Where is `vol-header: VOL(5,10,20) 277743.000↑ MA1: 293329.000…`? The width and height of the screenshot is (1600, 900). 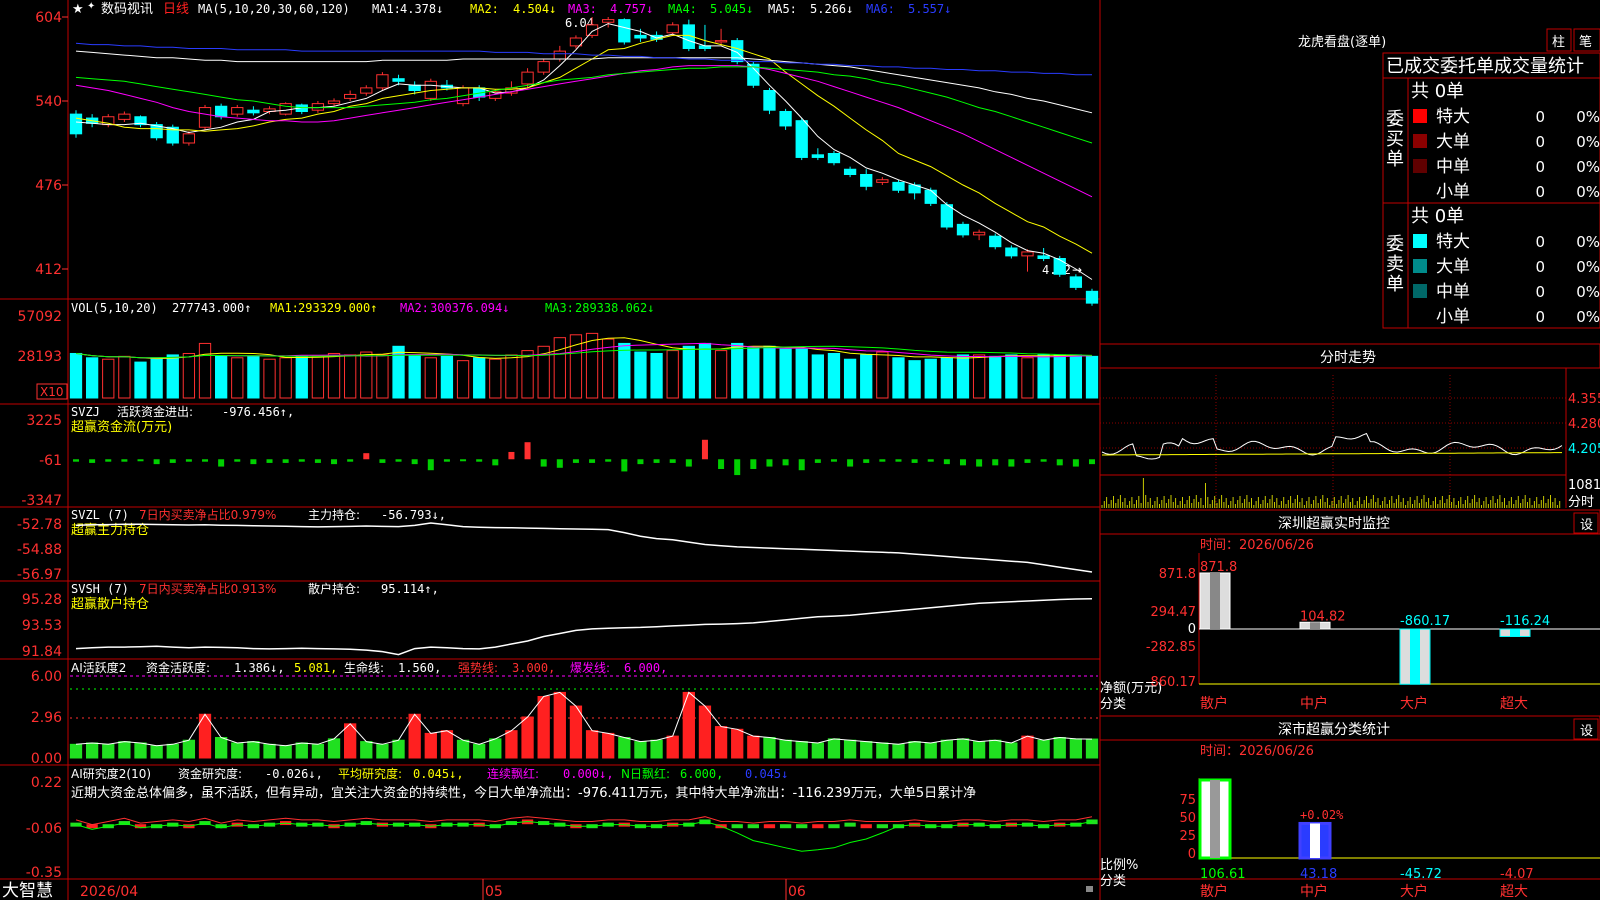 vol-header: VOL(5,10,20) 277743.000↑ MA1: 293329.000… is located at coordinates (362, 308).